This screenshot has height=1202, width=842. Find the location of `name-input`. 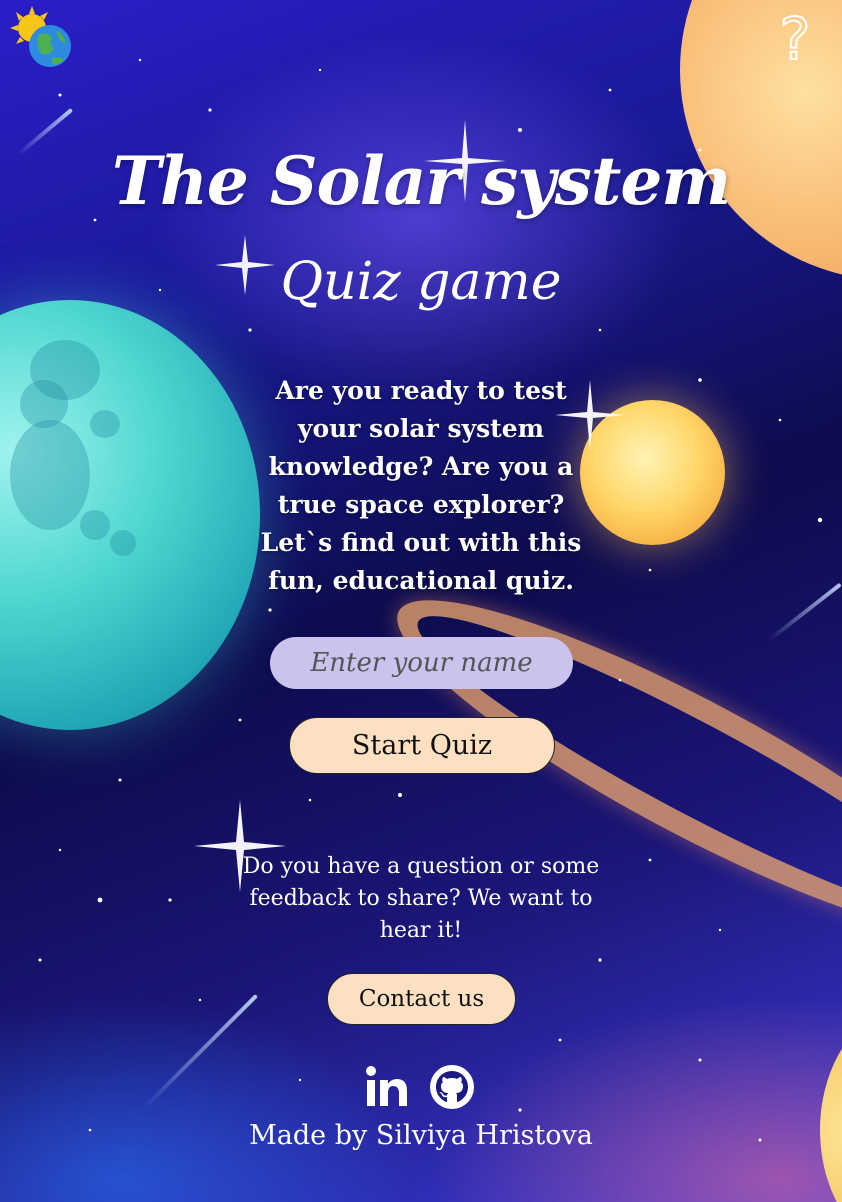

name-input is located at coordinates (421, 663).